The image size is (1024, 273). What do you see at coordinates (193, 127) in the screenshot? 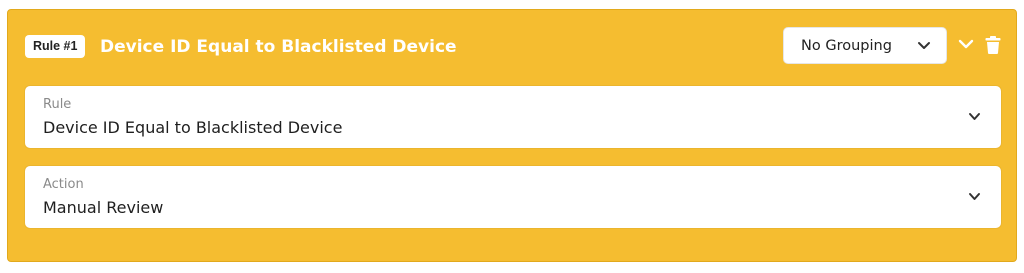
I see `rule-field-value: Device ID Equal to Blacklisted Device` at bounding box center [193, 127].